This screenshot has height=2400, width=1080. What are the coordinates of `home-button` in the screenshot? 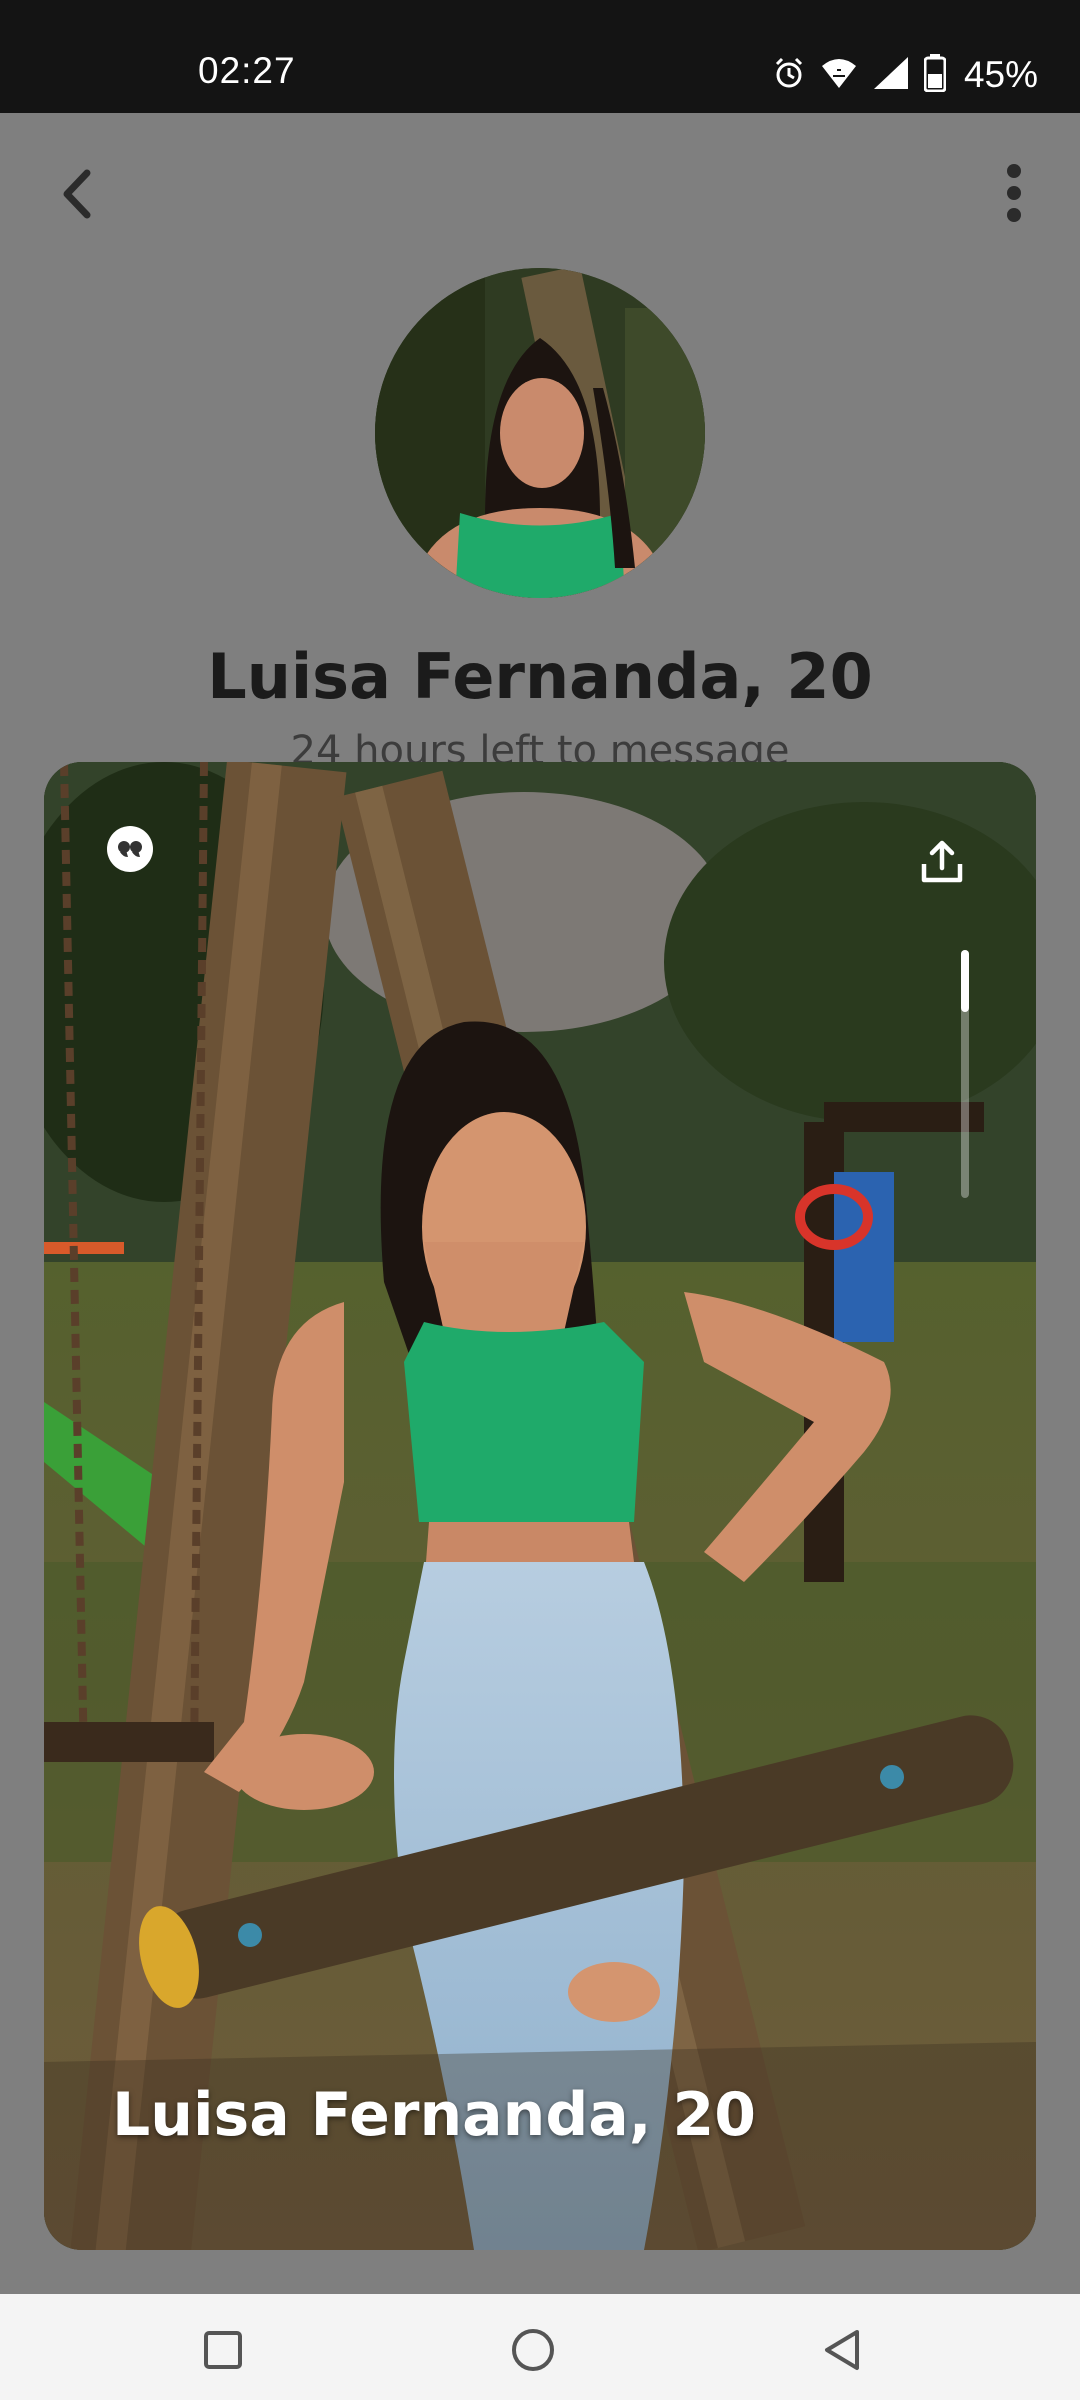 It's located at (533, 2350).